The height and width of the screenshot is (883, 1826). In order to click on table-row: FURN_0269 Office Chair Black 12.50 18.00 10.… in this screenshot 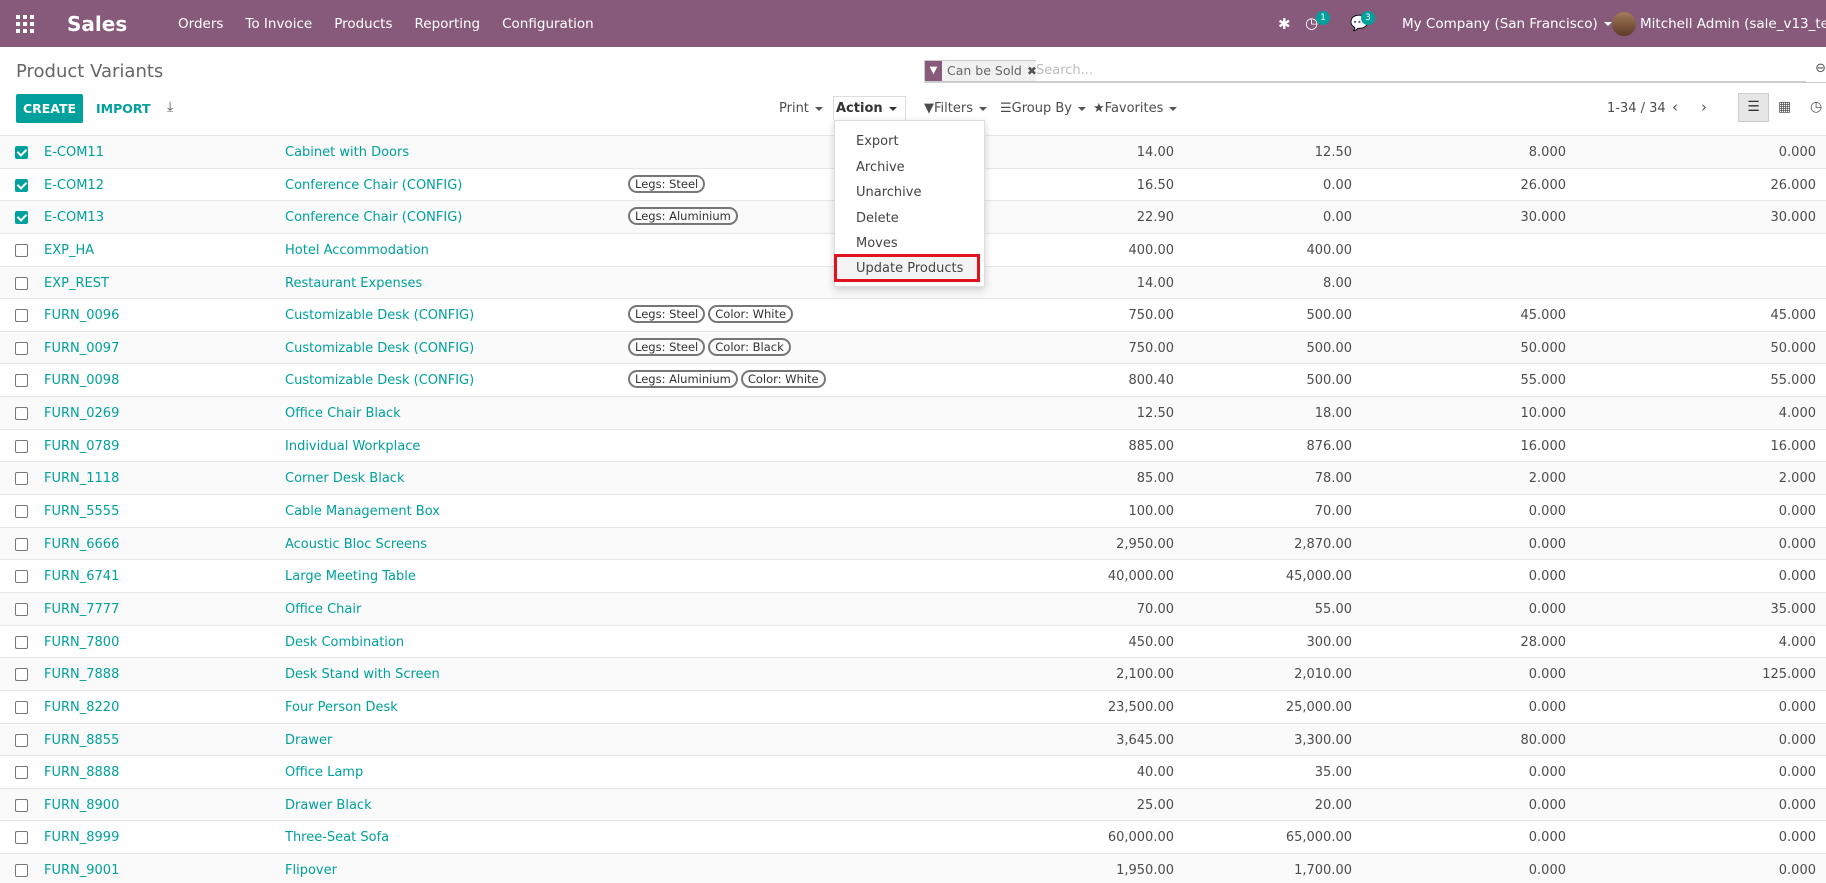, I will do `click(913, 412)`.